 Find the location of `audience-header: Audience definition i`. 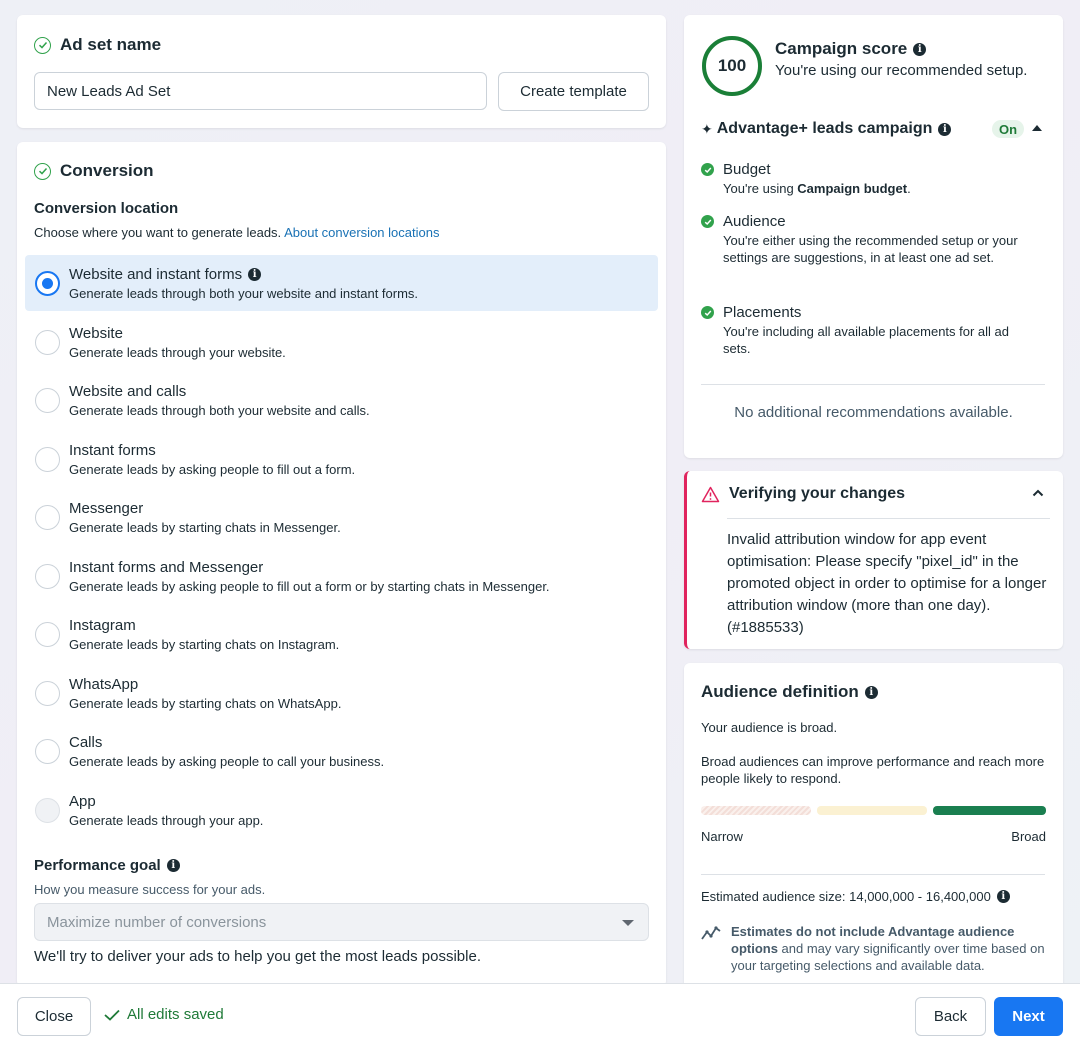

audience-header: Audience definition i is located at coordinates (789, 692).